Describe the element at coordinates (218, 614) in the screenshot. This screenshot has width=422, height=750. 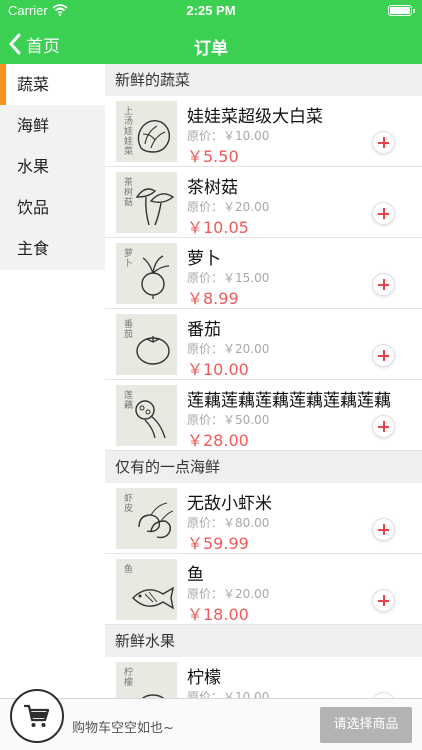
I see `product-price: ￥18.00` at that location.